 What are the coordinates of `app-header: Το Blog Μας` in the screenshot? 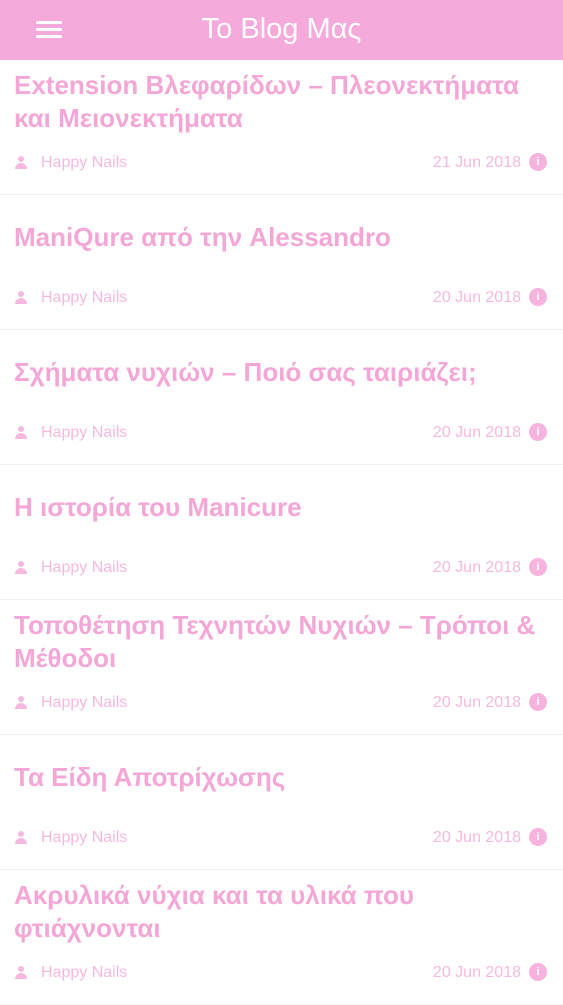 It's located at (281, 30).